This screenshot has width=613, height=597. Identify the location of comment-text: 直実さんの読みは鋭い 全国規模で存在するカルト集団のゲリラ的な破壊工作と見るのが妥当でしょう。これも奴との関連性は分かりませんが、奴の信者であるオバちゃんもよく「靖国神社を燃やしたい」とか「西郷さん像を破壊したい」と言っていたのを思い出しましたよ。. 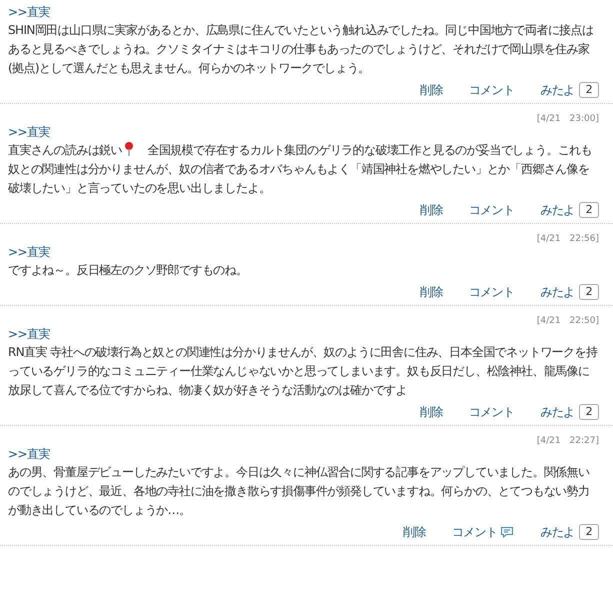
(301, 169).